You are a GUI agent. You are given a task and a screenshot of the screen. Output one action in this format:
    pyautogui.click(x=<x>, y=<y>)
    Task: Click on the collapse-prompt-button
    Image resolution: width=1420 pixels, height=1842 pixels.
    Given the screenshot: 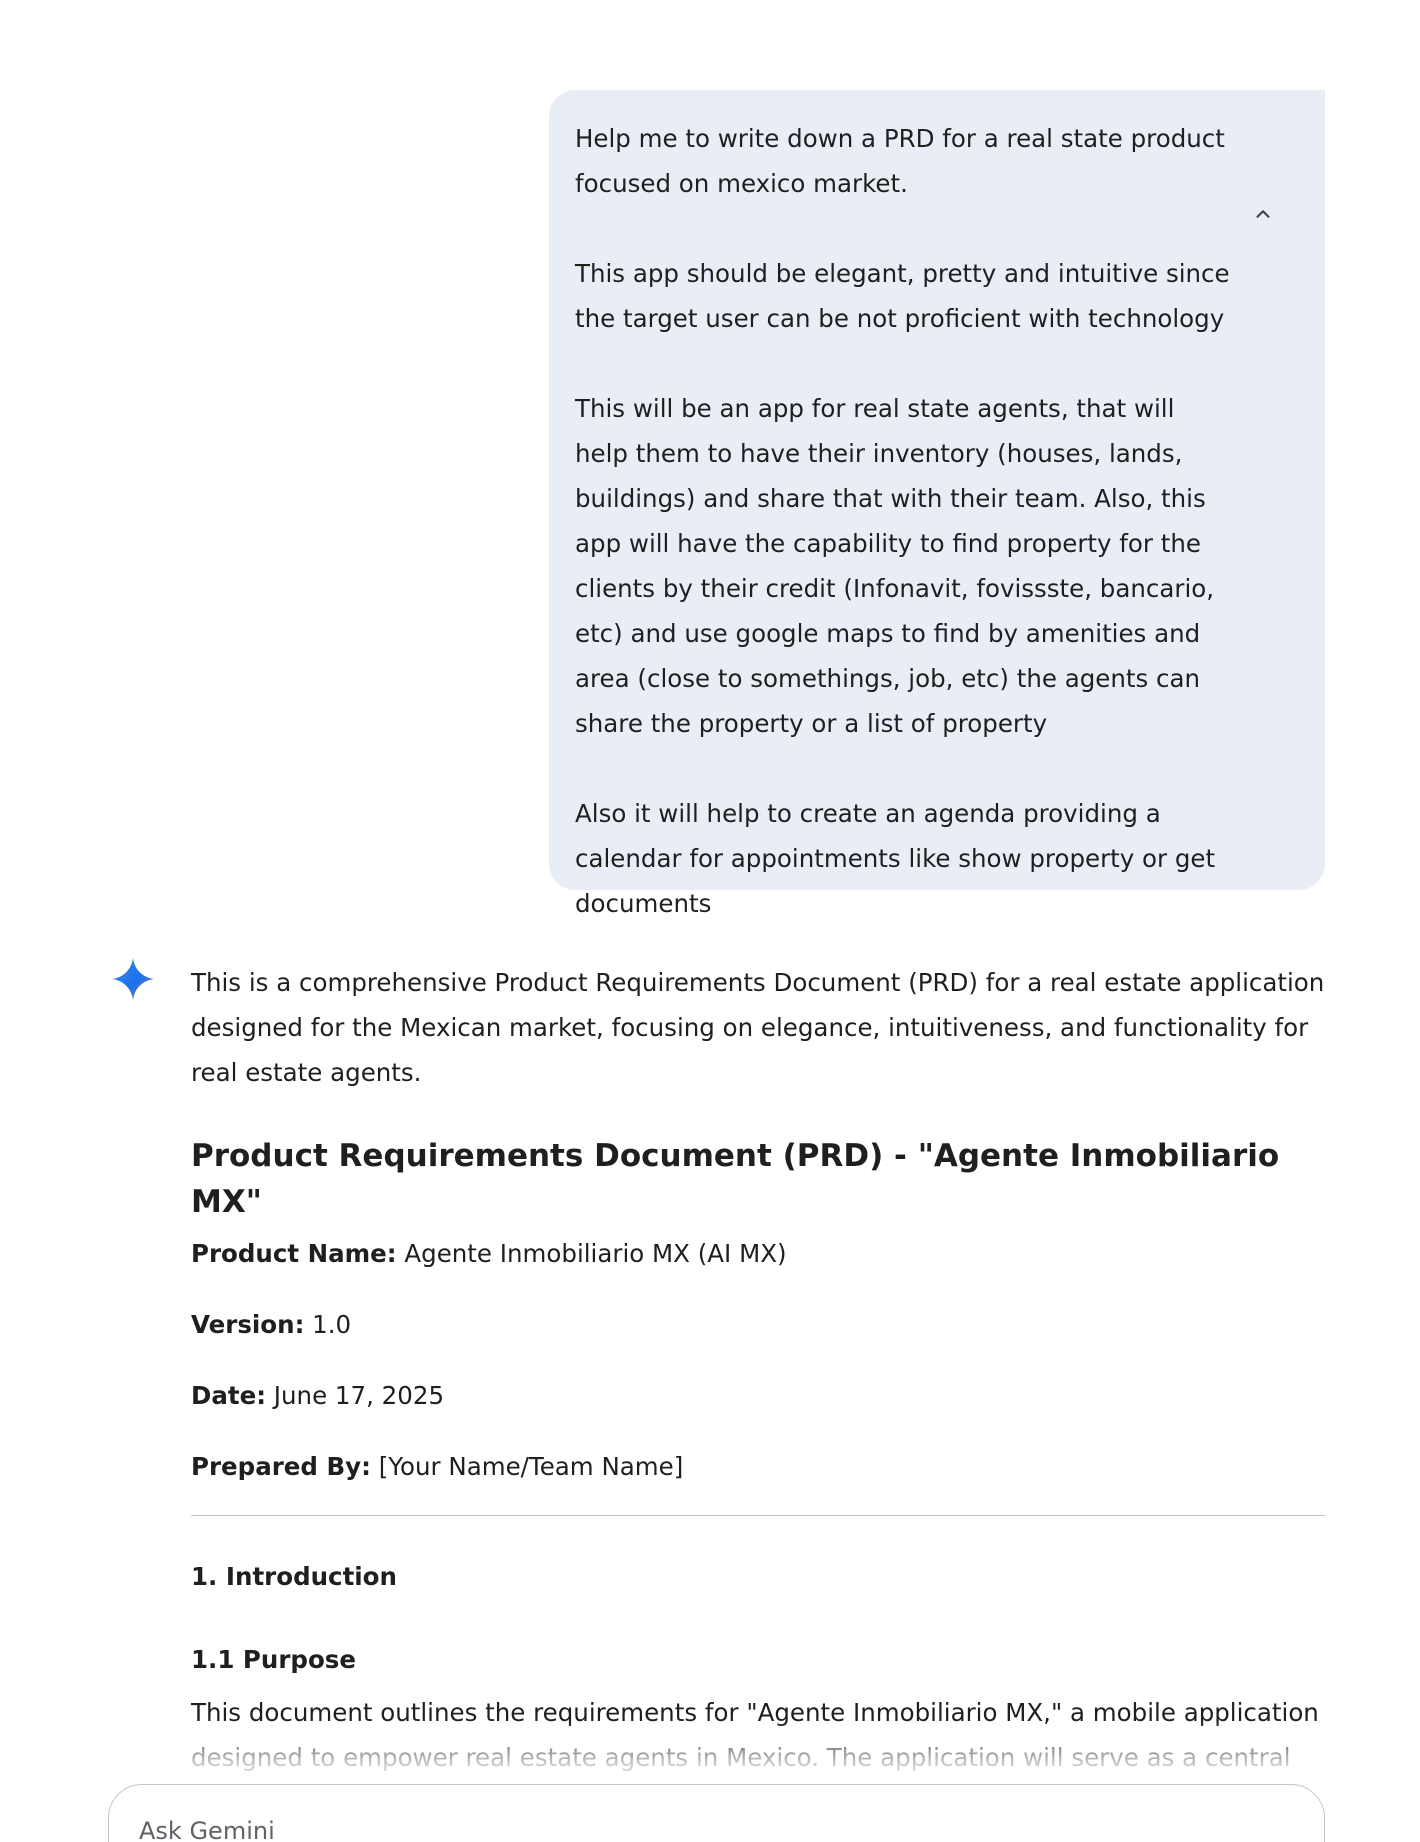 What is the action you would take?
    pyautogui.click(x=1263, y=214)
    